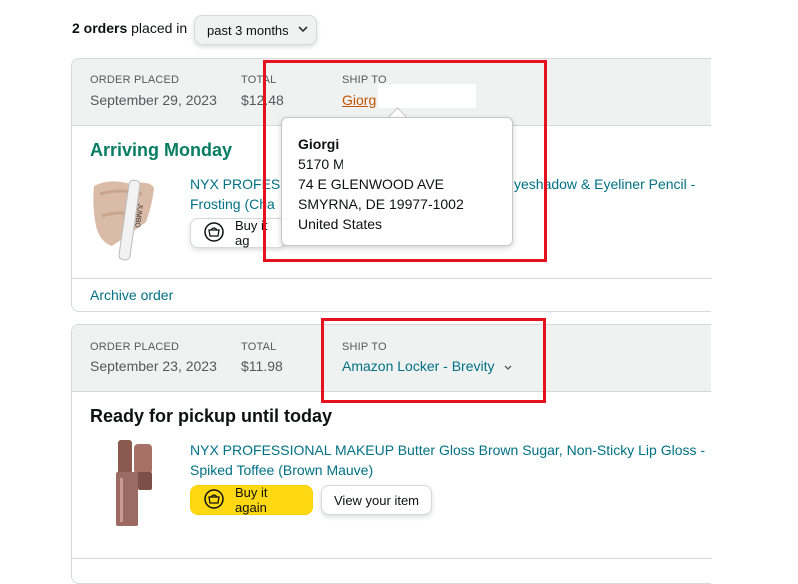 The image size is (798, 584). I want to click on order-total: $11.98, so click(262, 366).